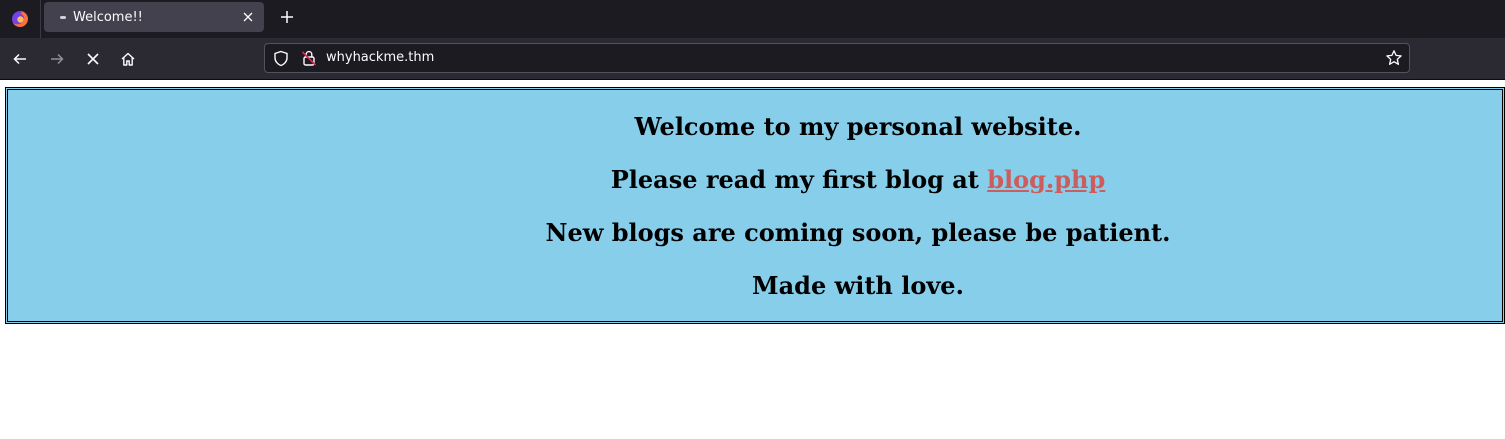 This screenshot has height=439, width=1505. I want to click on home-icon, so click(128, 59).